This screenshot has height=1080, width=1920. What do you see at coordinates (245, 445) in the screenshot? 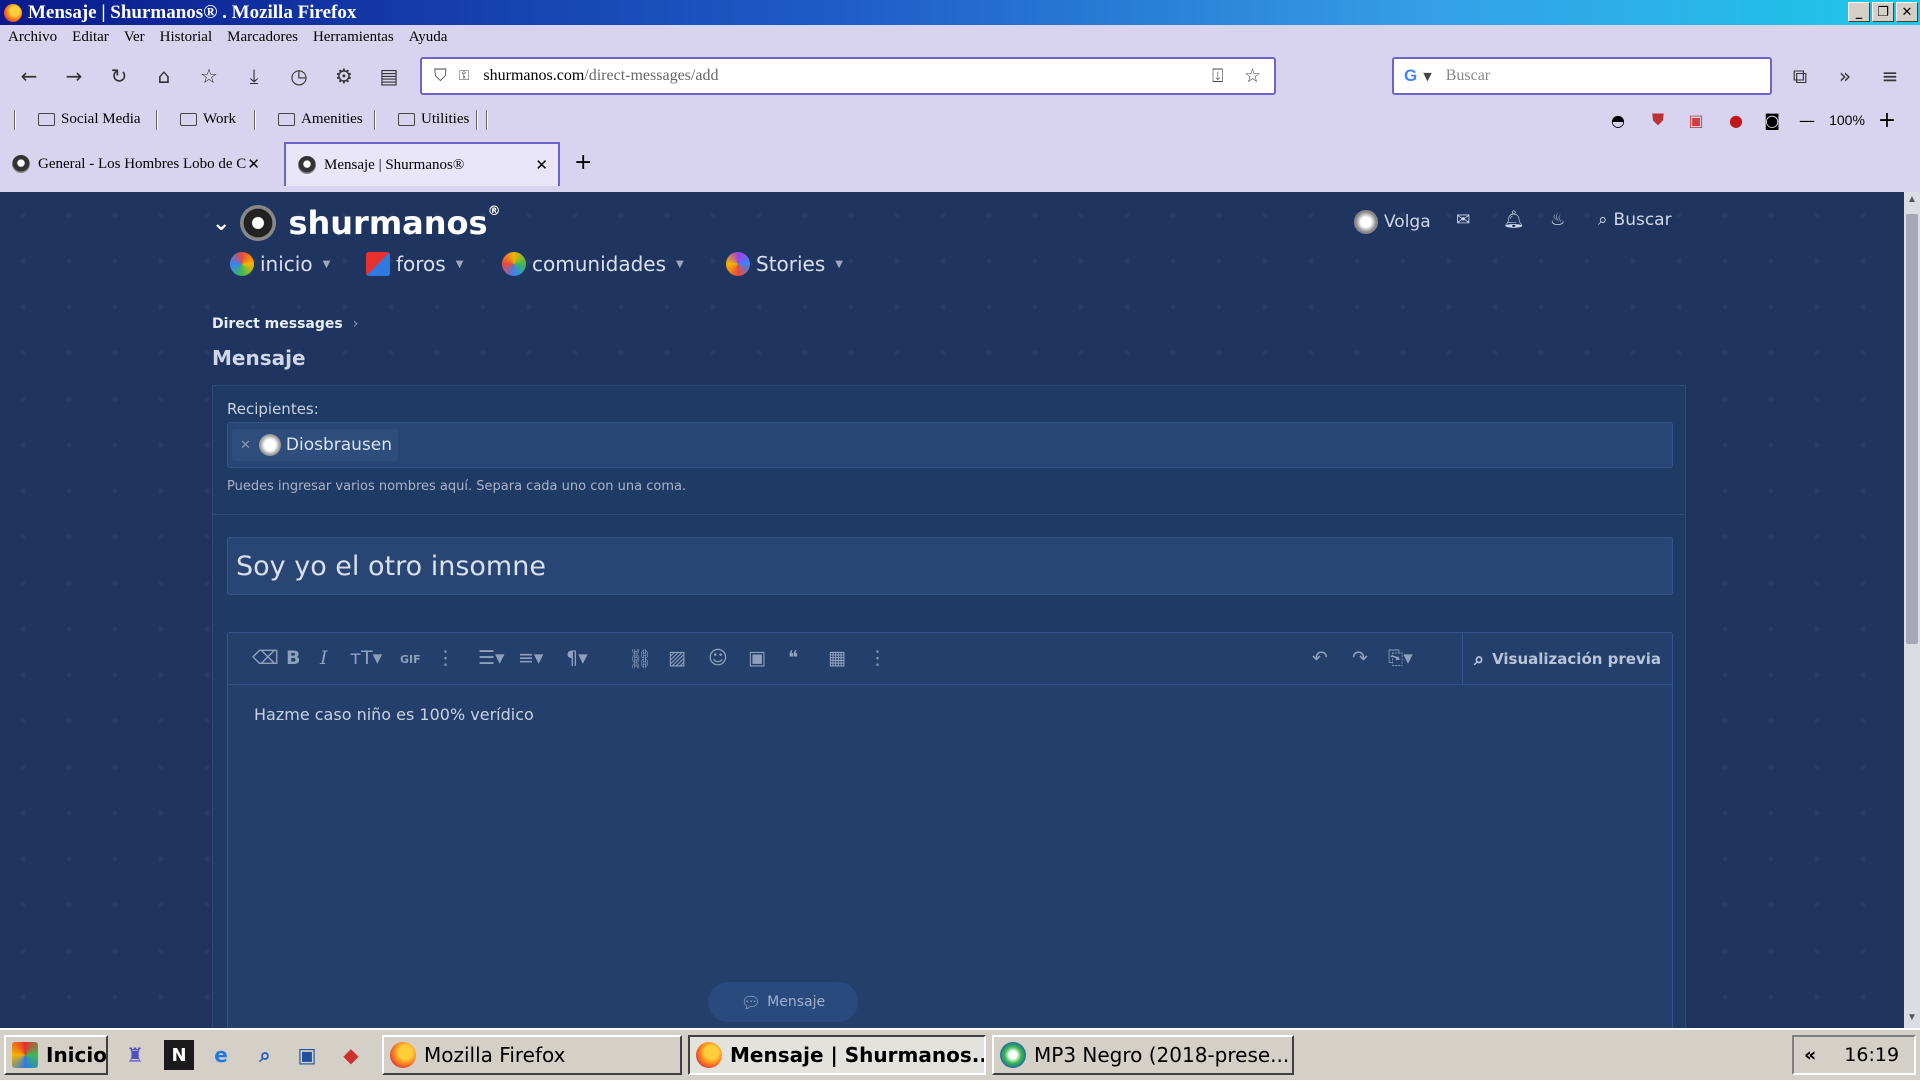
I see `remove-recipient-icon: ✕` at bounding box center [245, 445].